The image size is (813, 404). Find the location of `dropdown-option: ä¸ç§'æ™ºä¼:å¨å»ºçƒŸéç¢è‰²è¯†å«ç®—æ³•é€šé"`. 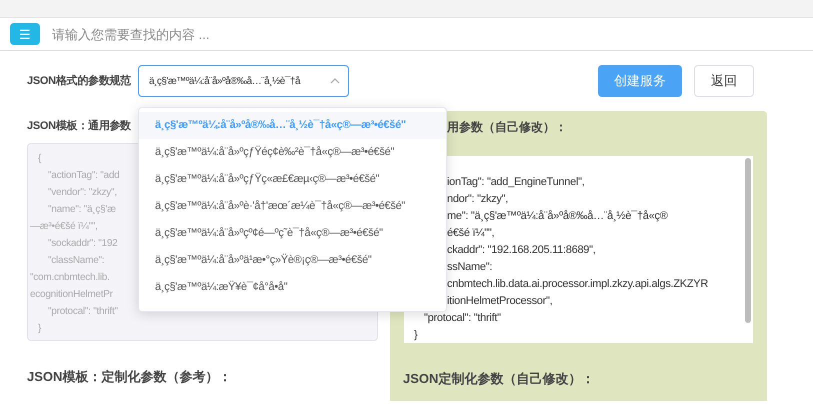

dropdown-option: ä¸ç§'æ™ºä¼:å¨å»ºçƒŸéç¢è‰²è¯†å«ç®—æ³•é€šé" is located at coordinates (292, 152).